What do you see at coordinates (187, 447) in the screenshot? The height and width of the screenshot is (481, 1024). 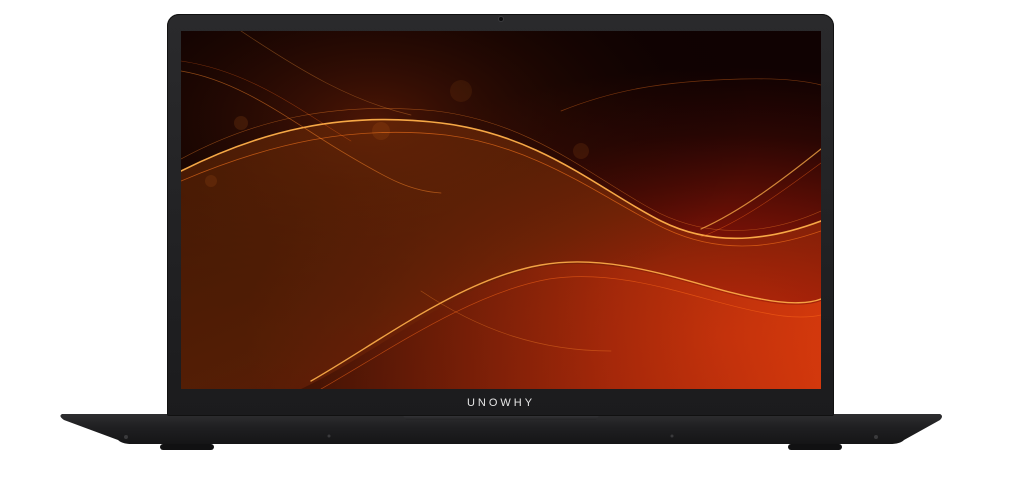 I see `rubber-foot-left` at bounding box center [187, 447].